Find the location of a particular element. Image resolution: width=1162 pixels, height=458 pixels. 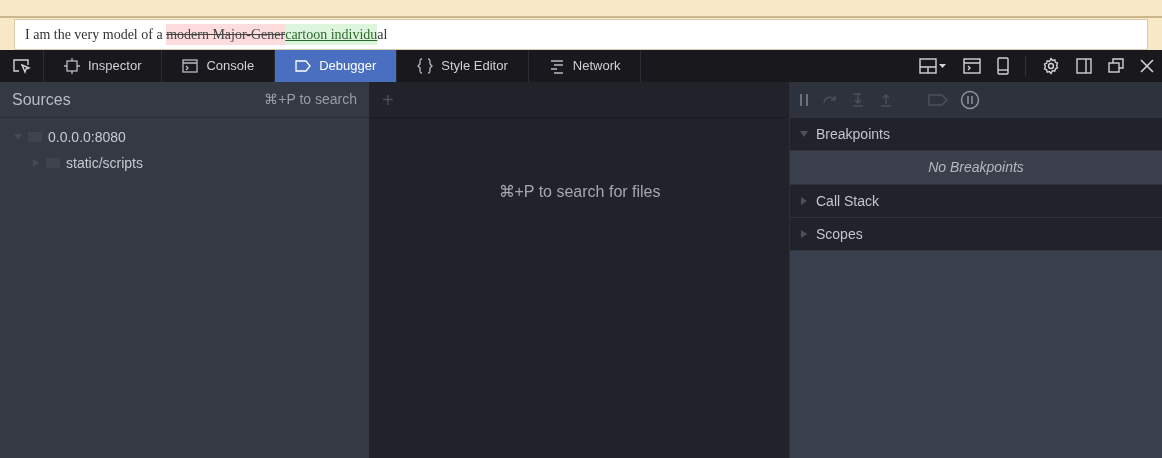

tab: Debugger is located at coordinates (336, 66).